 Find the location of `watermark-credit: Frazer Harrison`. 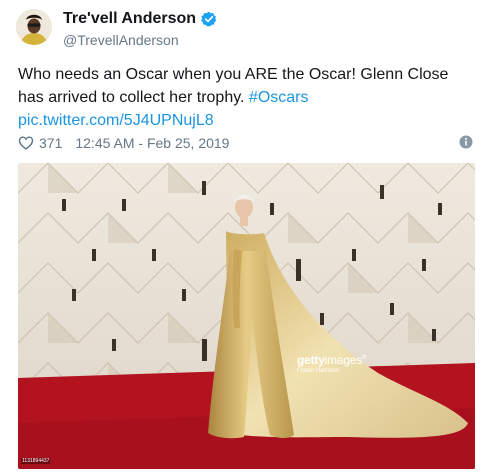

watermark-credit: Frazer Harrison is located at coordinates (318, 371).